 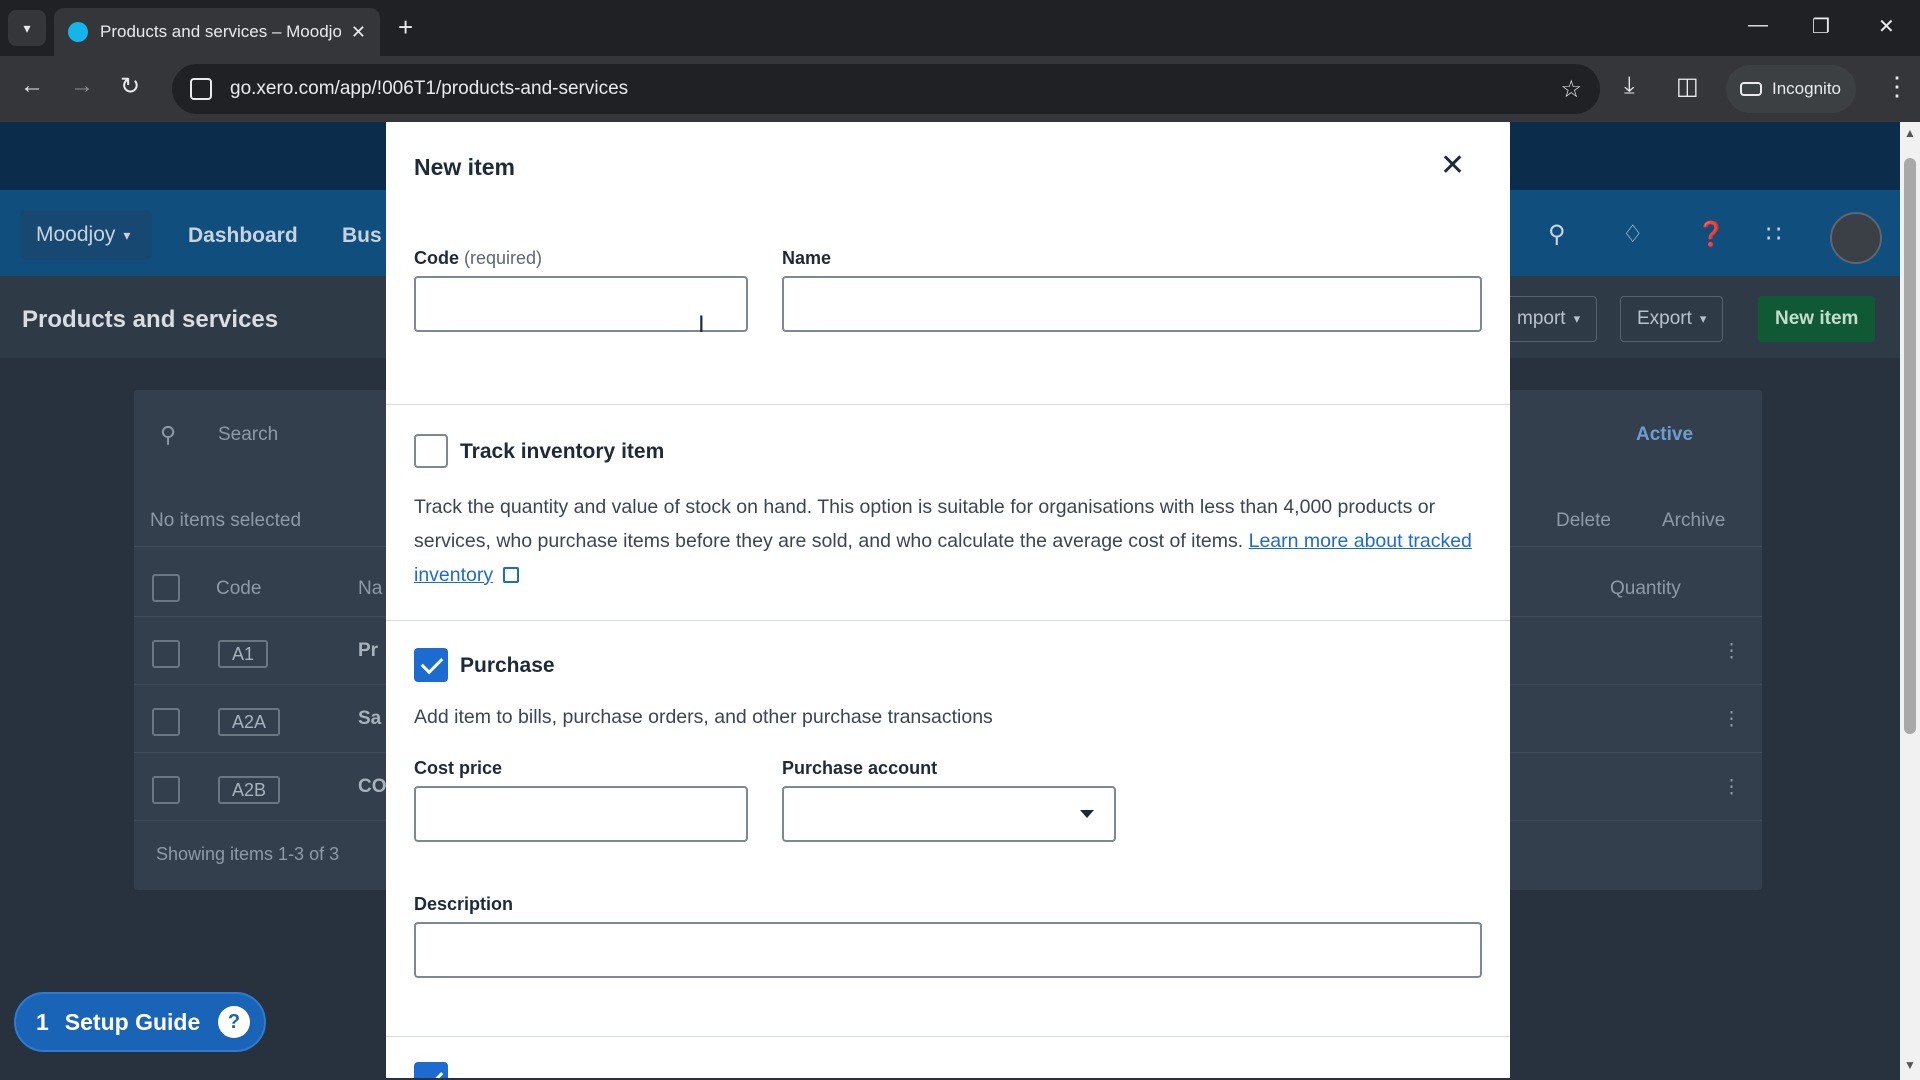 I want to click on name-field-label: Name, so click(x=807, y=258).